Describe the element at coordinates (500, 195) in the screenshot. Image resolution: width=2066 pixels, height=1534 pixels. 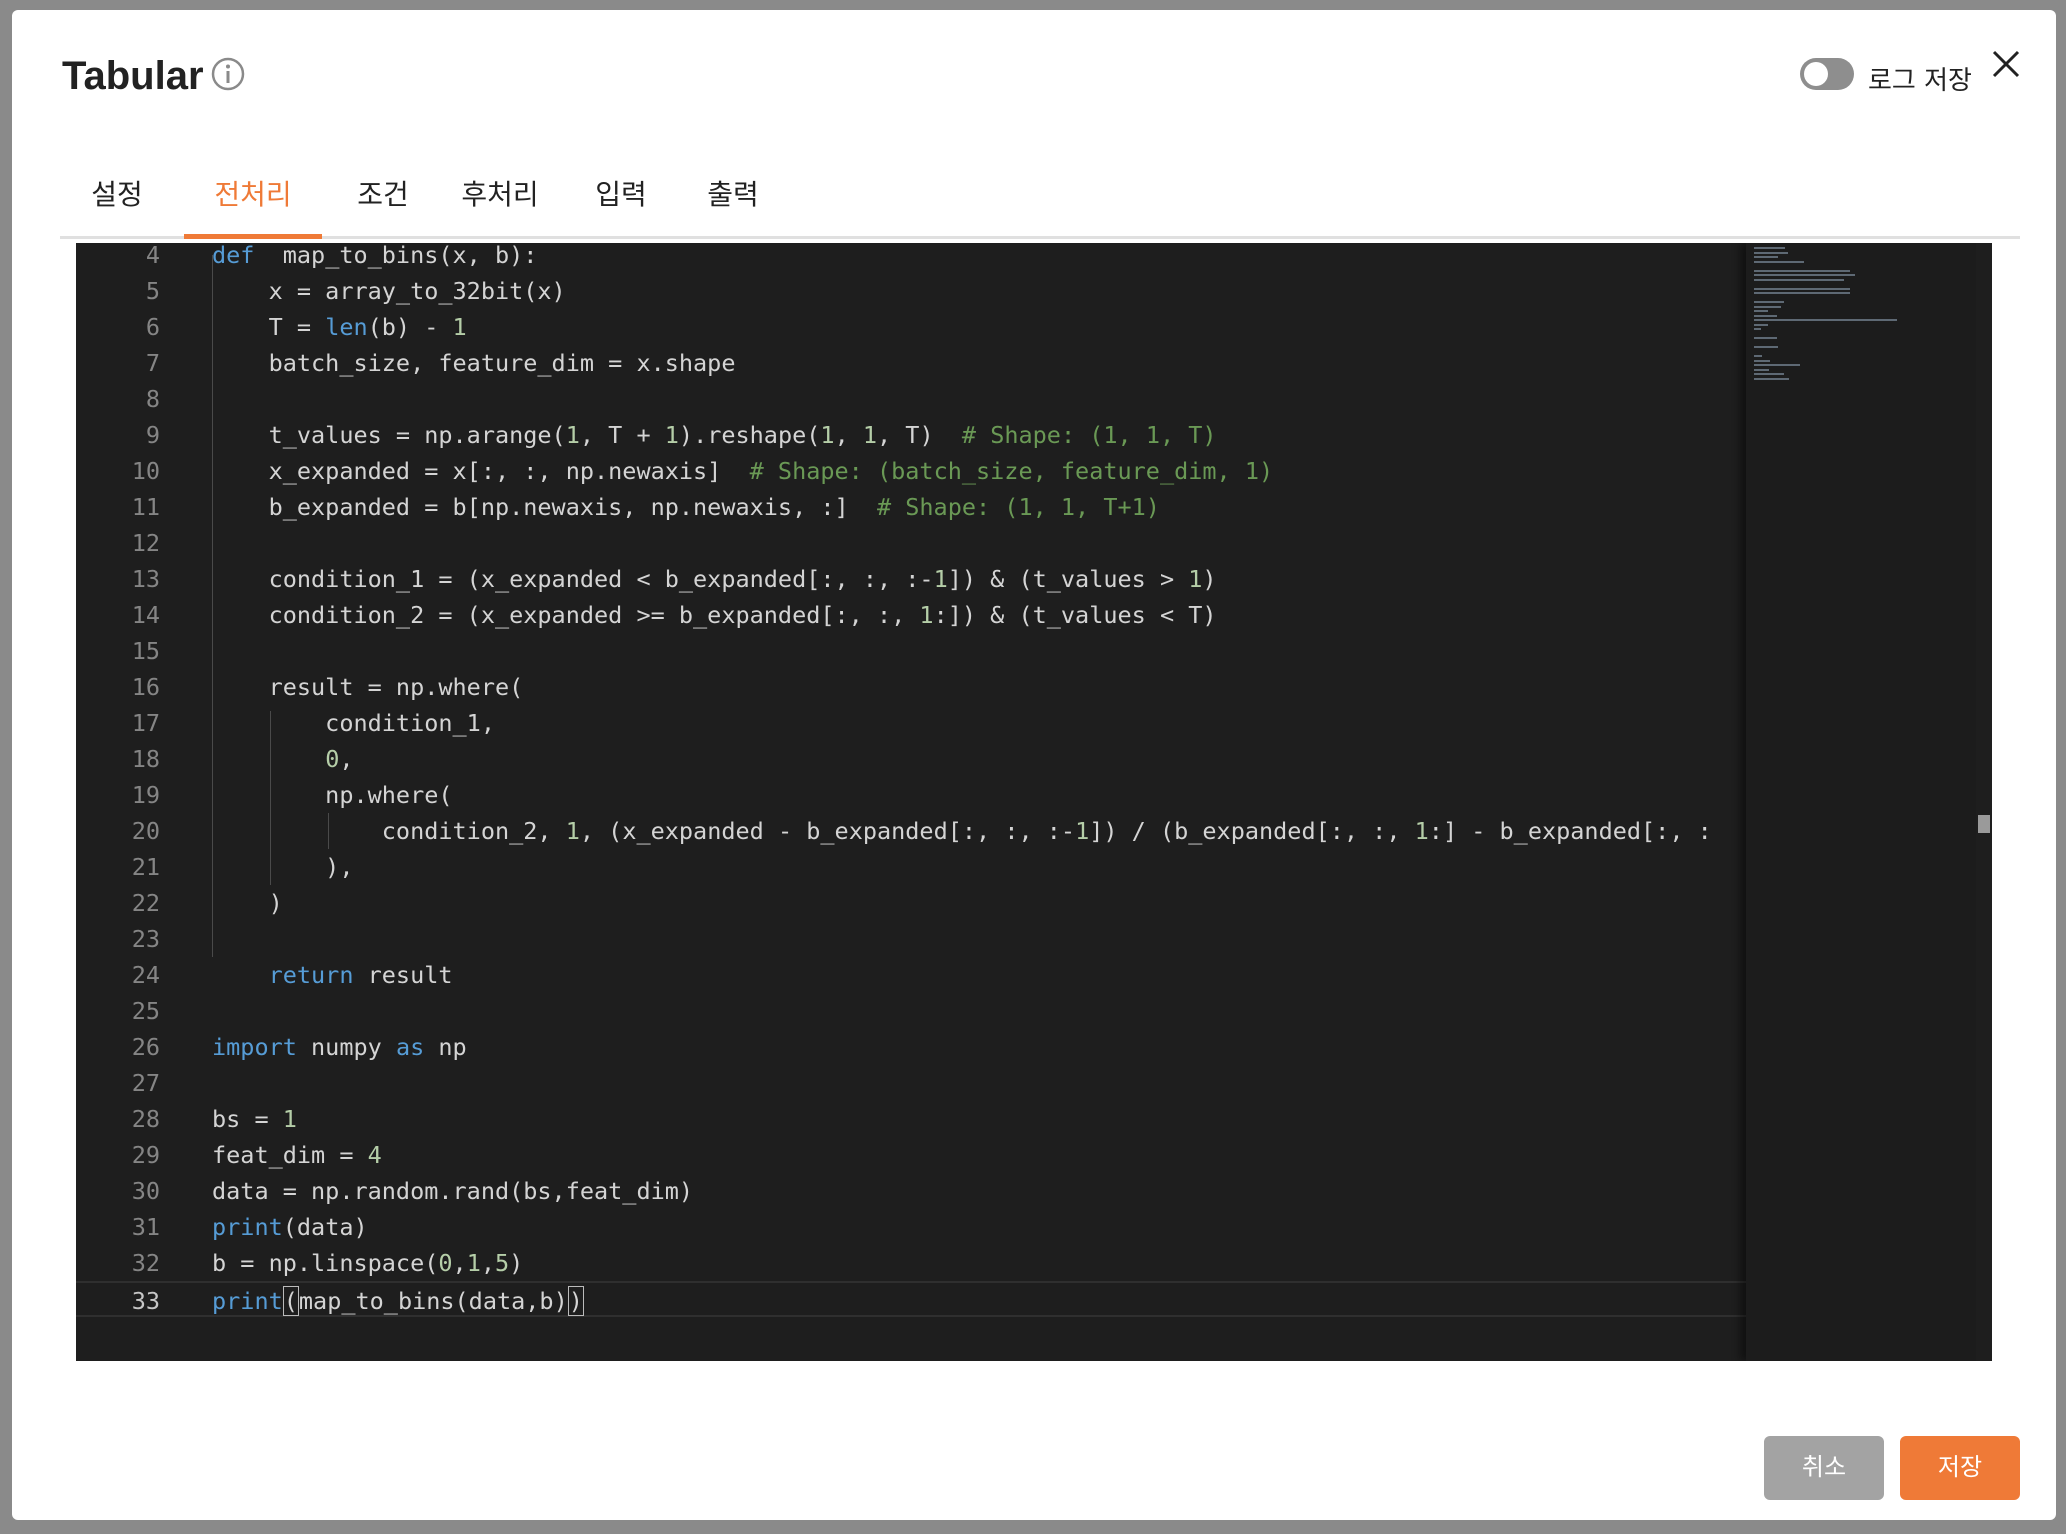
I see `tab-postprocessing: 후처리` at that location.